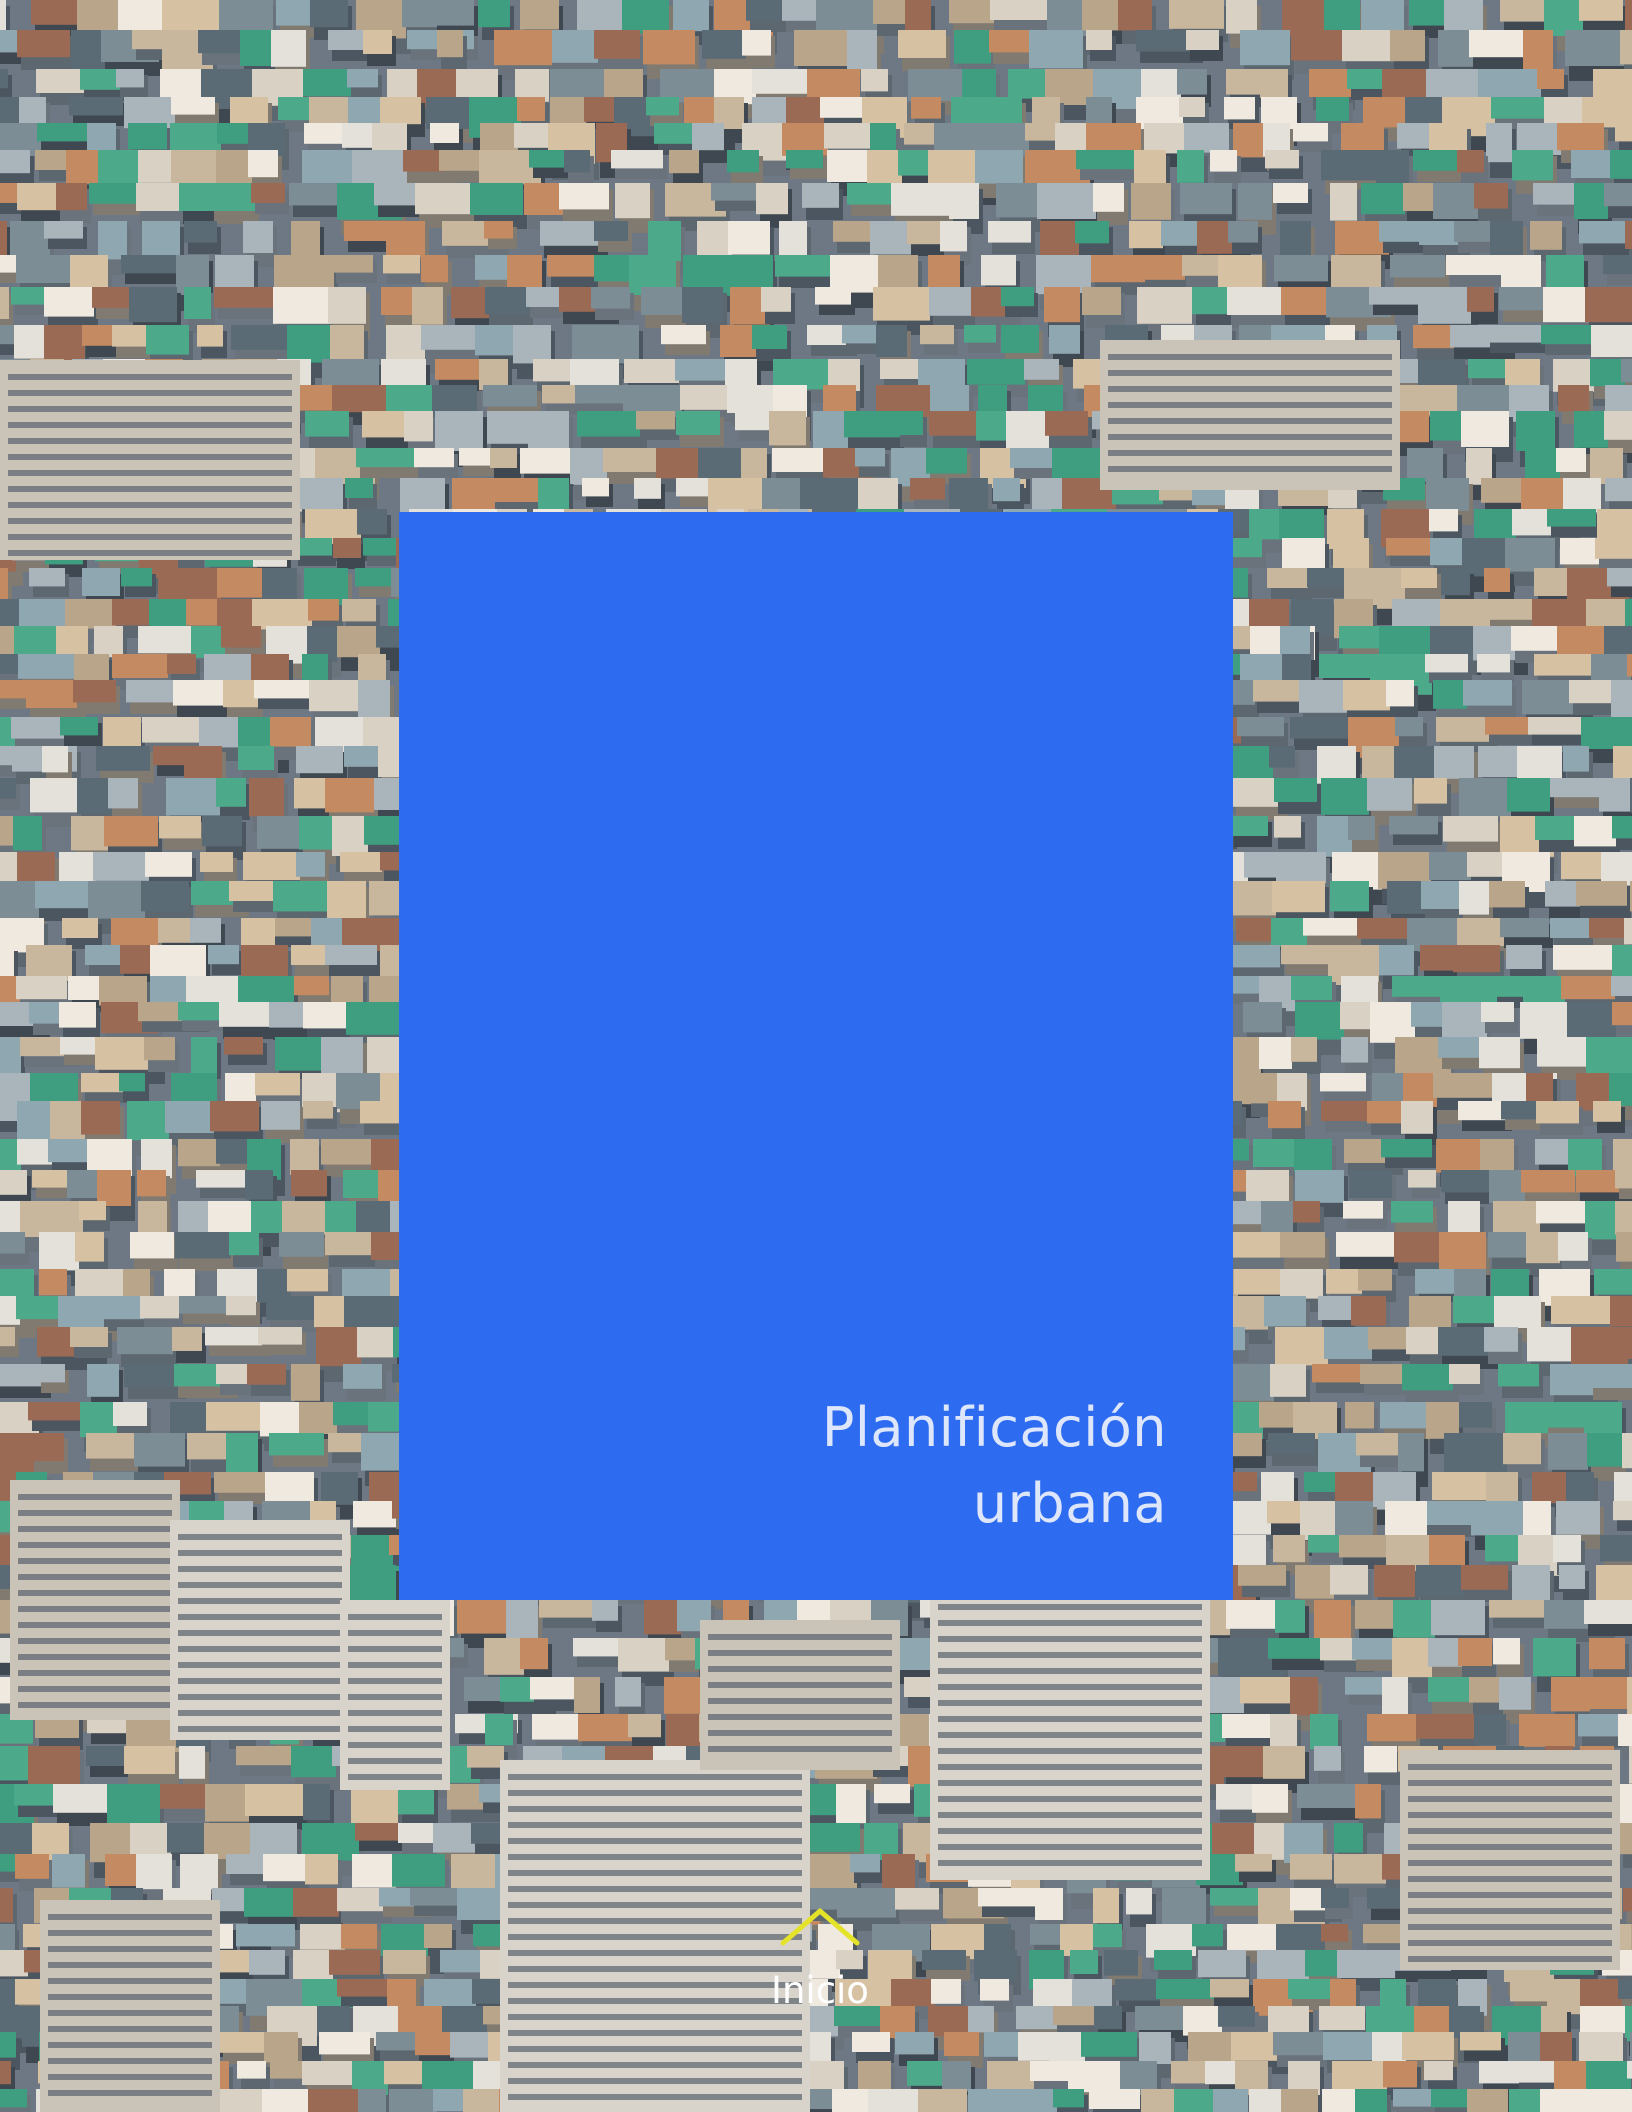 The height and width of the screenshot is (2112, 1632). I want to click on chevron-up-icon, so click(820, 1927).